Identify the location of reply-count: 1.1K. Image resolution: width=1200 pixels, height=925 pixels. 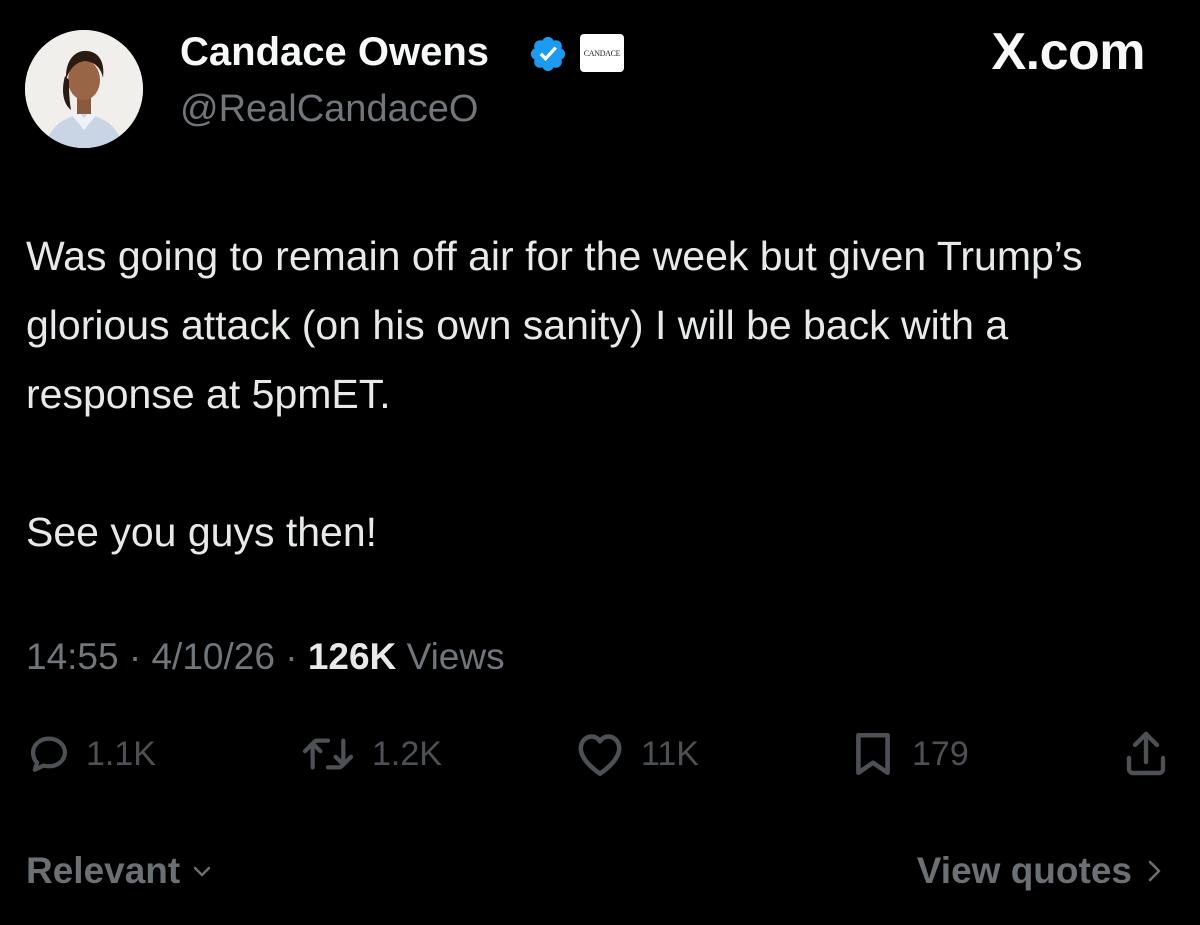
(121, 753).